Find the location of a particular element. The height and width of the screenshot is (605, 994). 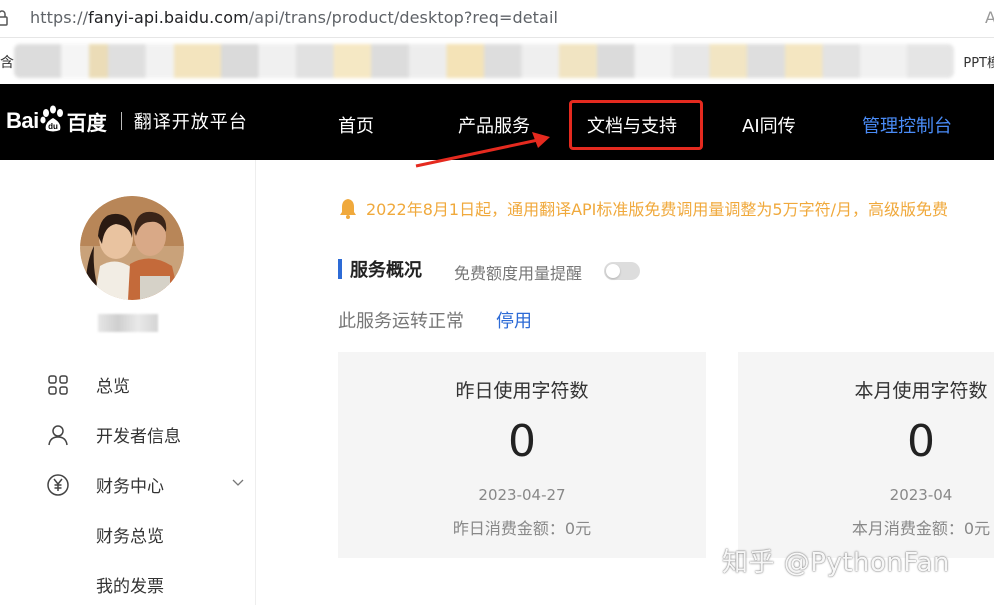

card-title: 本月使用字符数 is located at coordinates (921, 391).